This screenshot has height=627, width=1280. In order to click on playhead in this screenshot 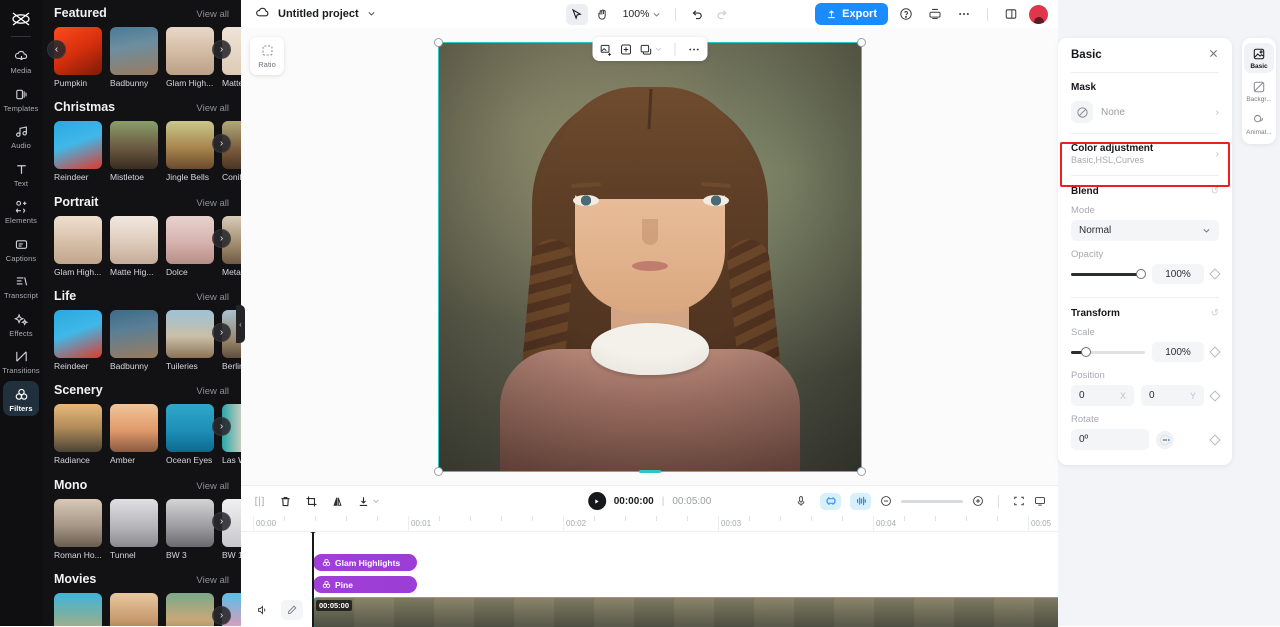, I will do `click(312, 579)`.